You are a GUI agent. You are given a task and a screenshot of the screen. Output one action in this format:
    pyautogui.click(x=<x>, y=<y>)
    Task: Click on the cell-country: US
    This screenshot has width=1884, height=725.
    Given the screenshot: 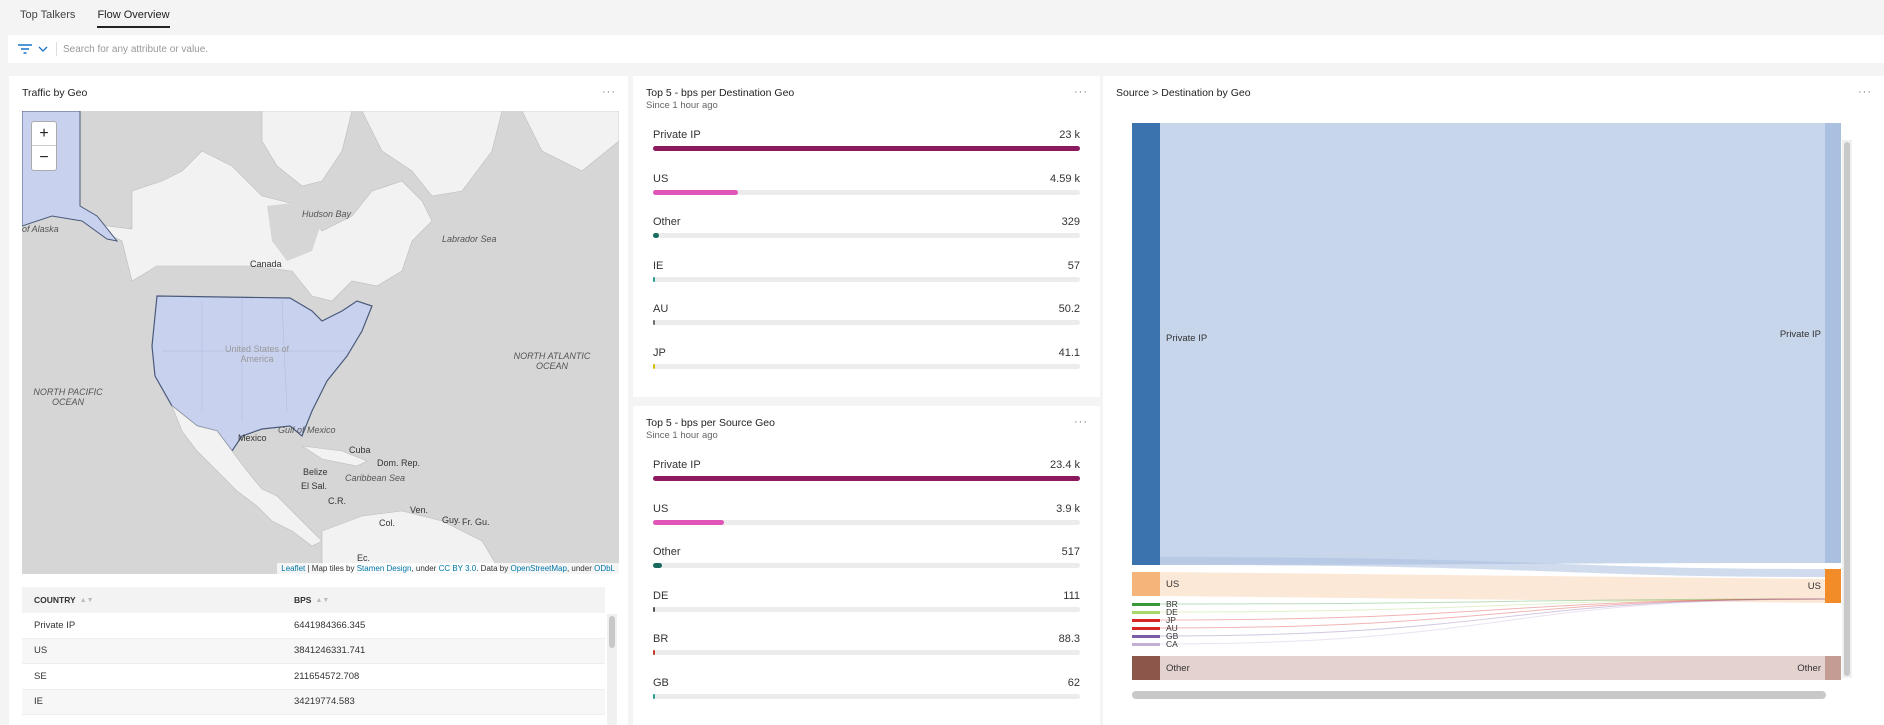 What is the action you would take?
    pyautogui.click(x=41, y=651)
    